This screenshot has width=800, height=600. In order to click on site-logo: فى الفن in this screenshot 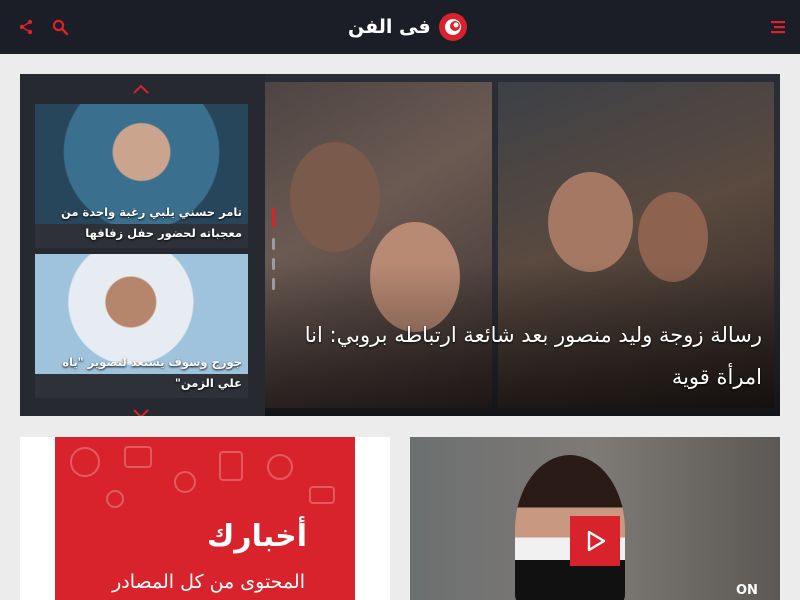, I will do `click(408, 27)`.